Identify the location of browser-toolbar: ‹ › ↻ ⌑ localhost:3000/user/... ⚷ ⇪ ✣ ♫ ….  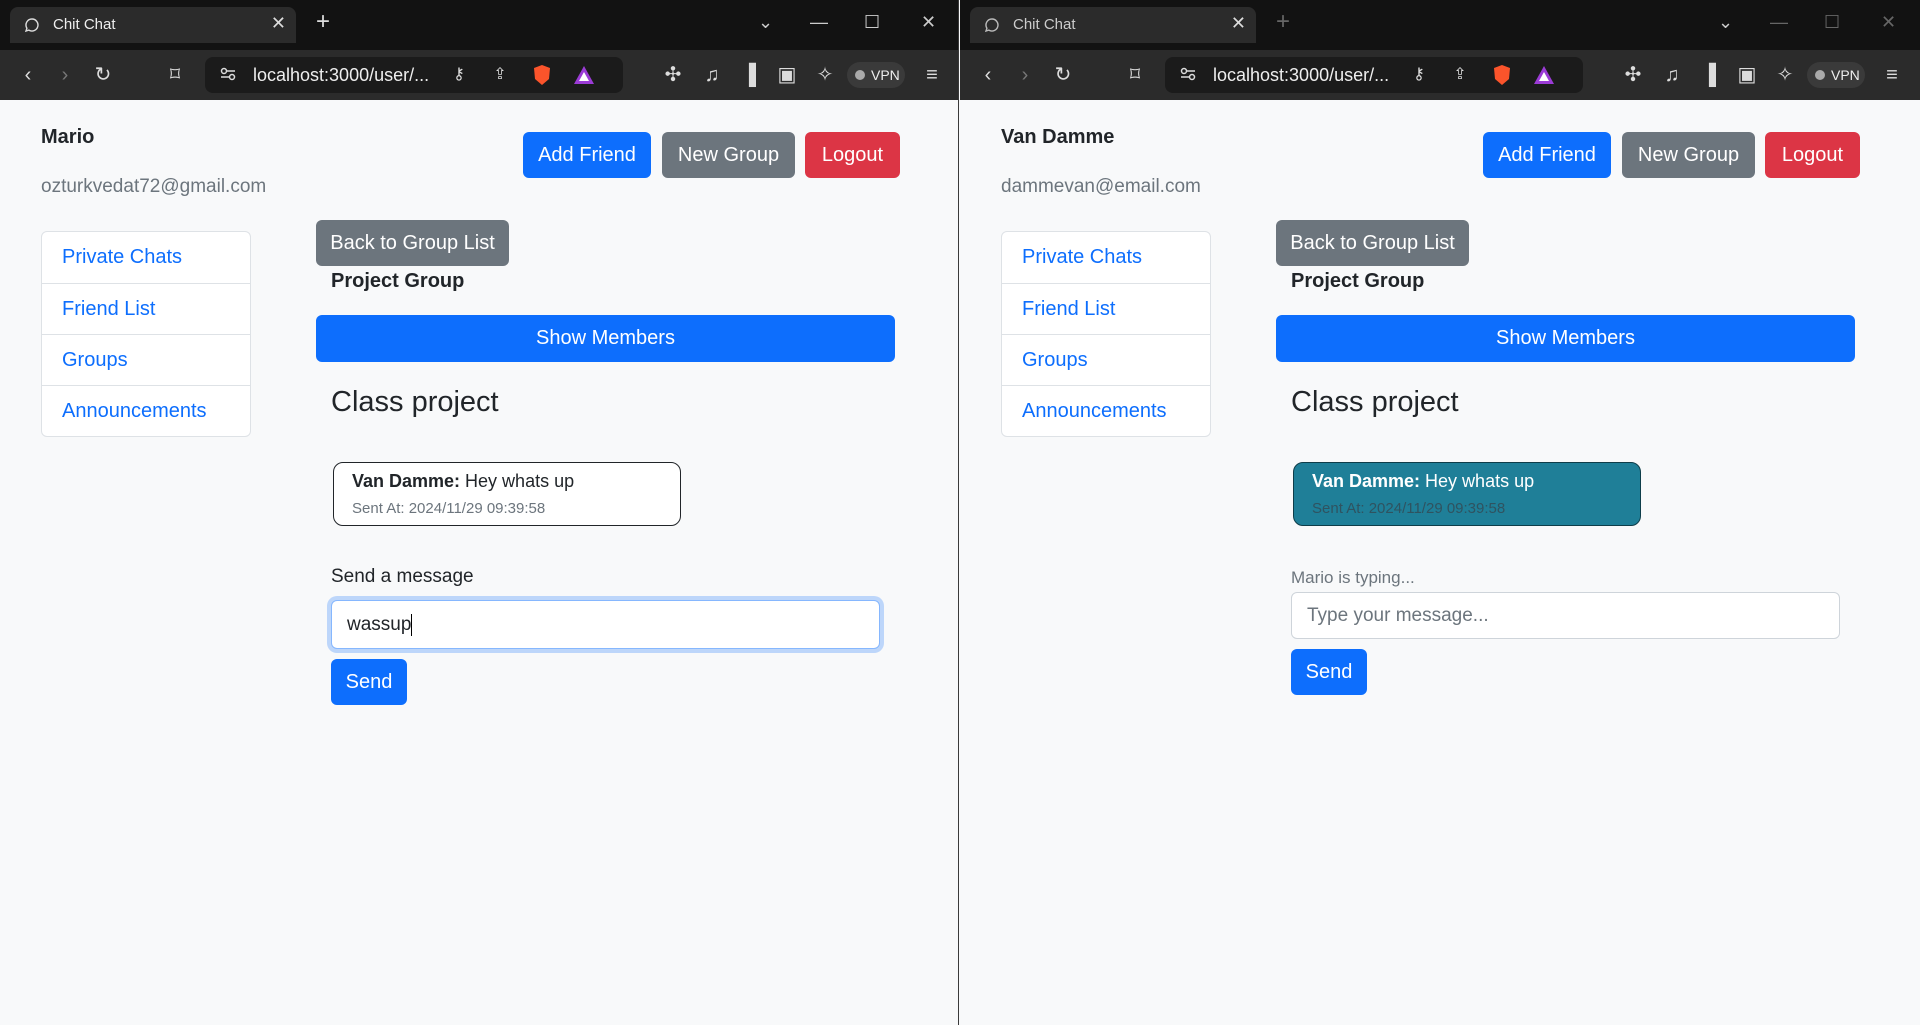
(479, 75).